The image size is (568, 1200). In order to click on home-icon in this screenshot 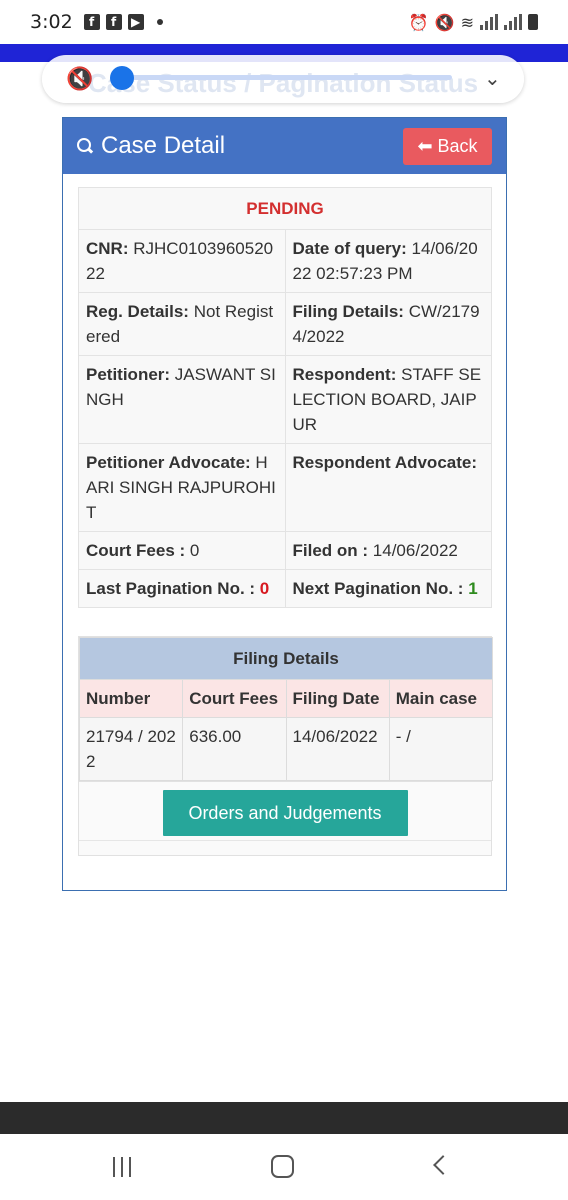, I will do `click(282, 1166)`.